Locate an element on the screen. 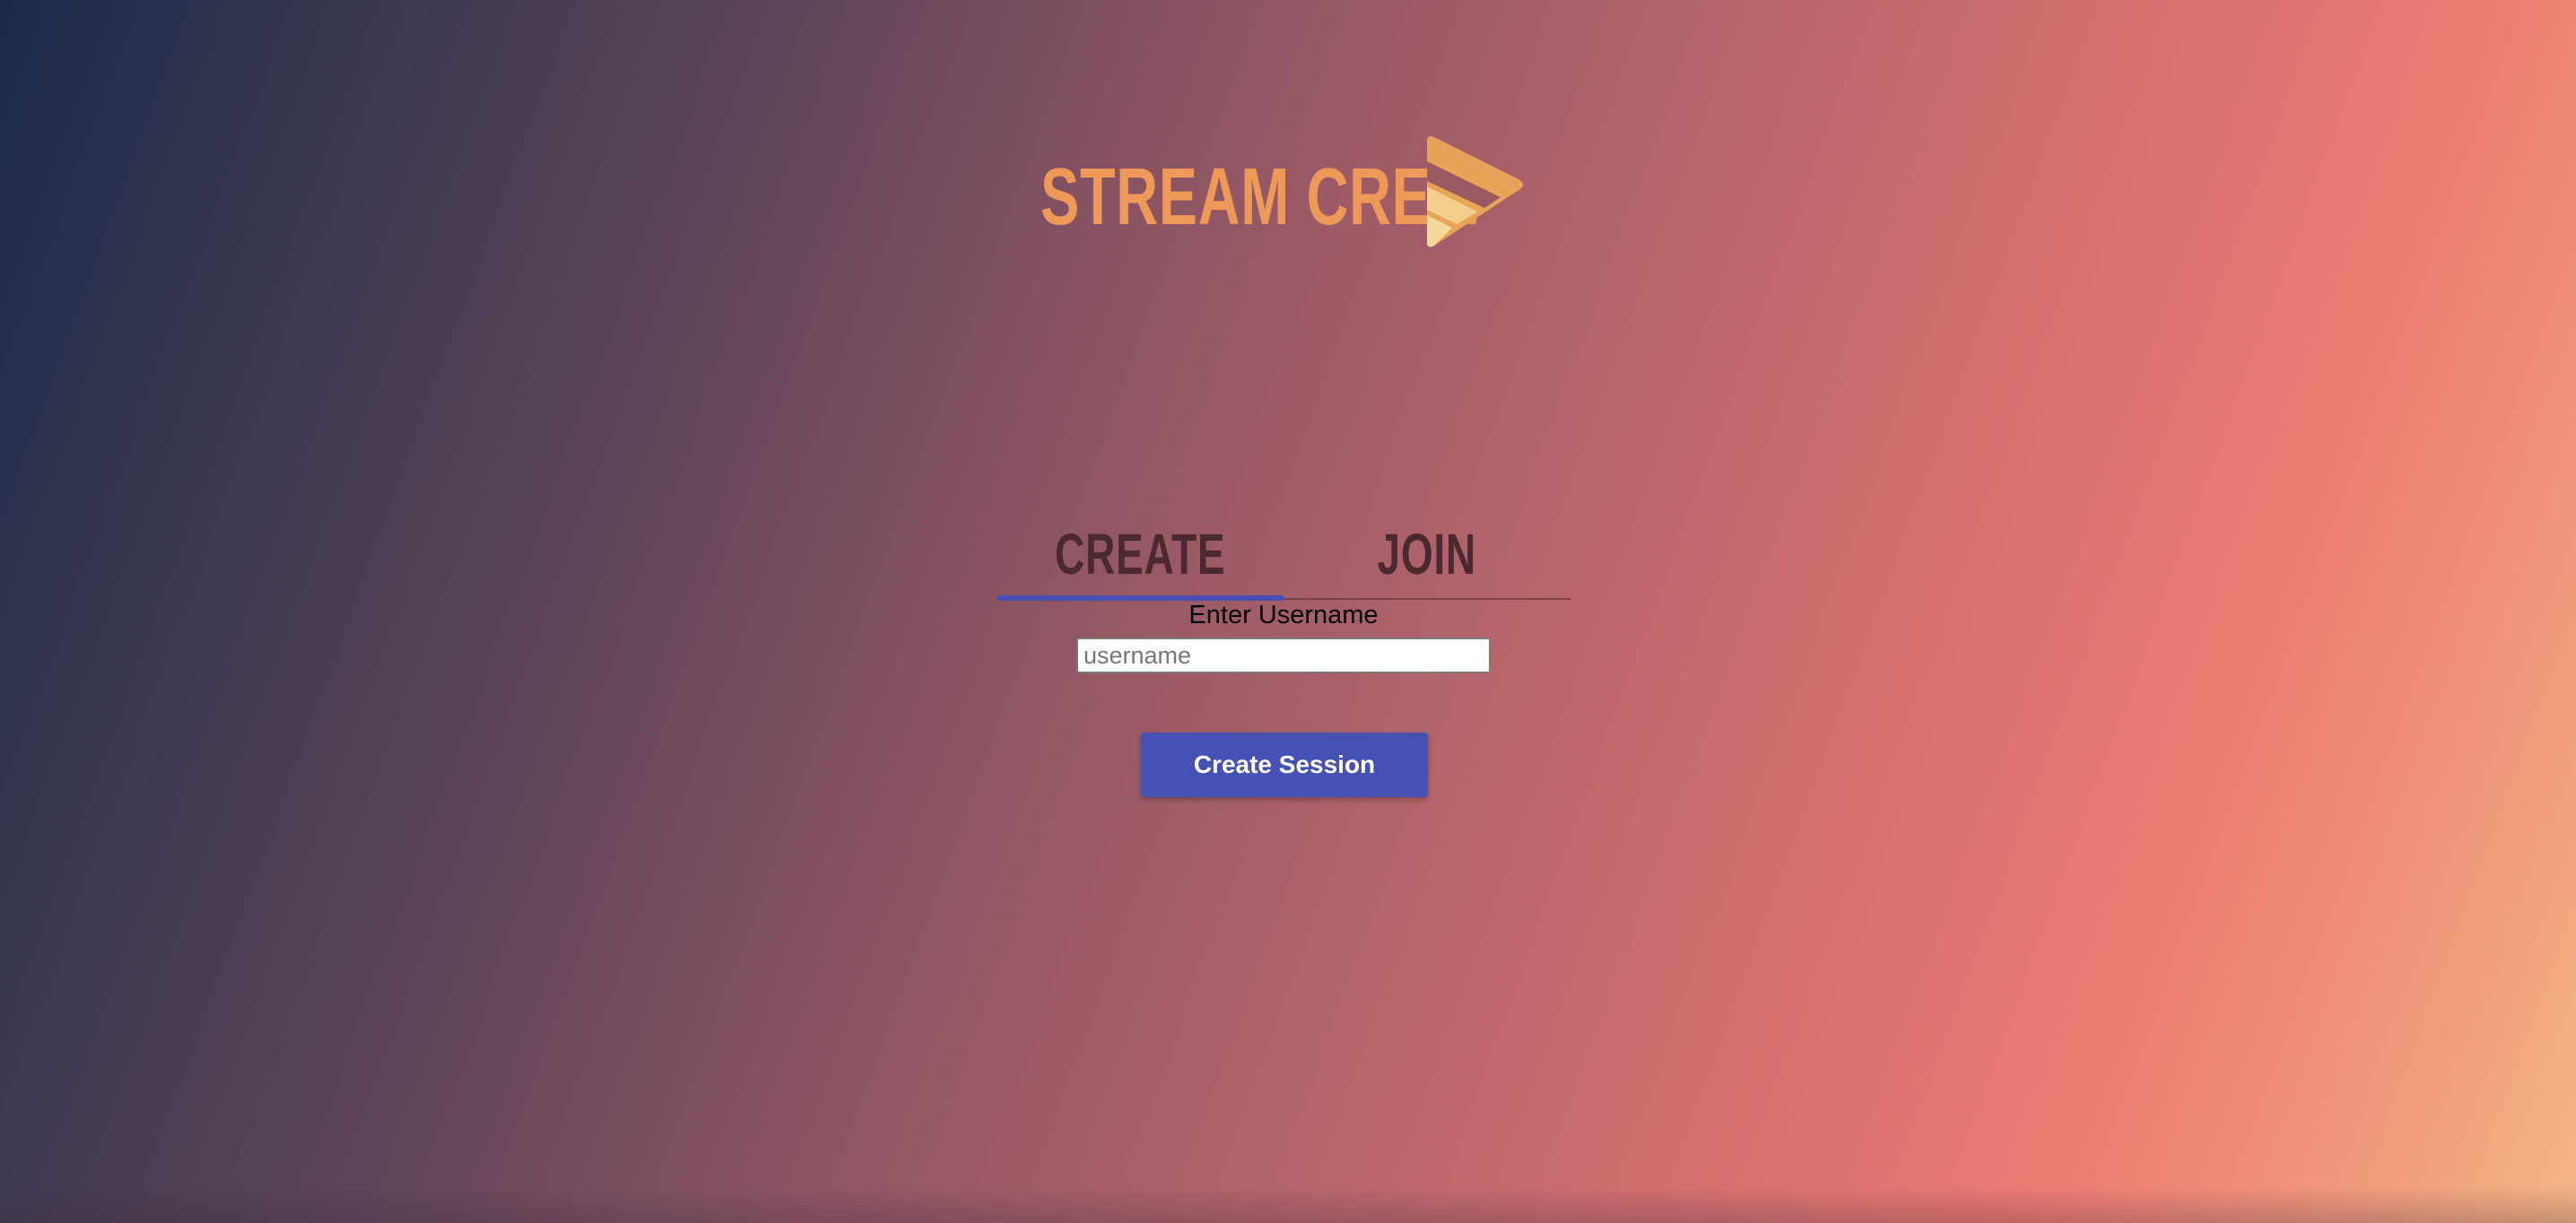 The image size is (2576, 1223). username-label: Enter Username is located at coordinates (1283, 615).